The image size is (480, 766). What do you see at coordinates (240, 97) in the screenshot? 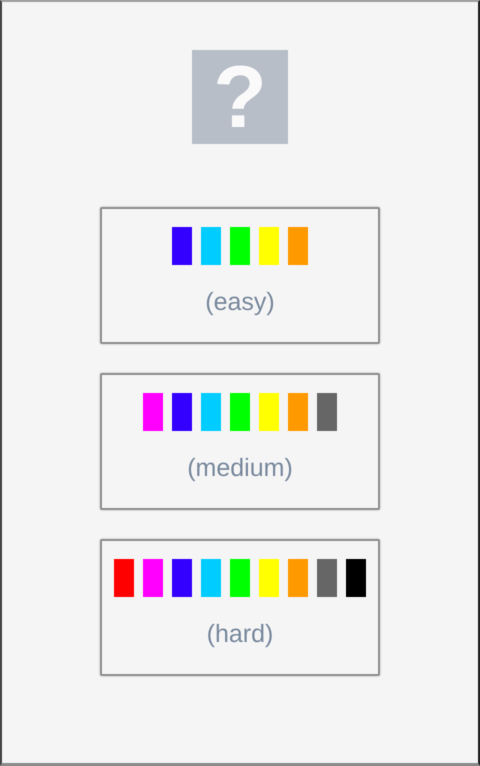
I see `help-icon: ?` at bounding box center [240, 97].